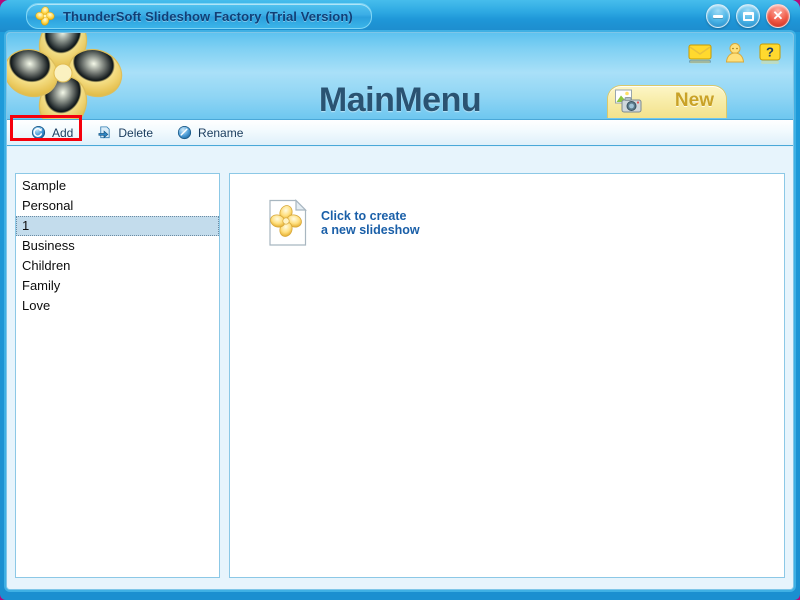 Image resolution: width=800 pixels, height=600 pixels. What do you see at coordinates (117, 226) in the screenshot?
I see `list-item: 1` at bounding box center [117, 226].